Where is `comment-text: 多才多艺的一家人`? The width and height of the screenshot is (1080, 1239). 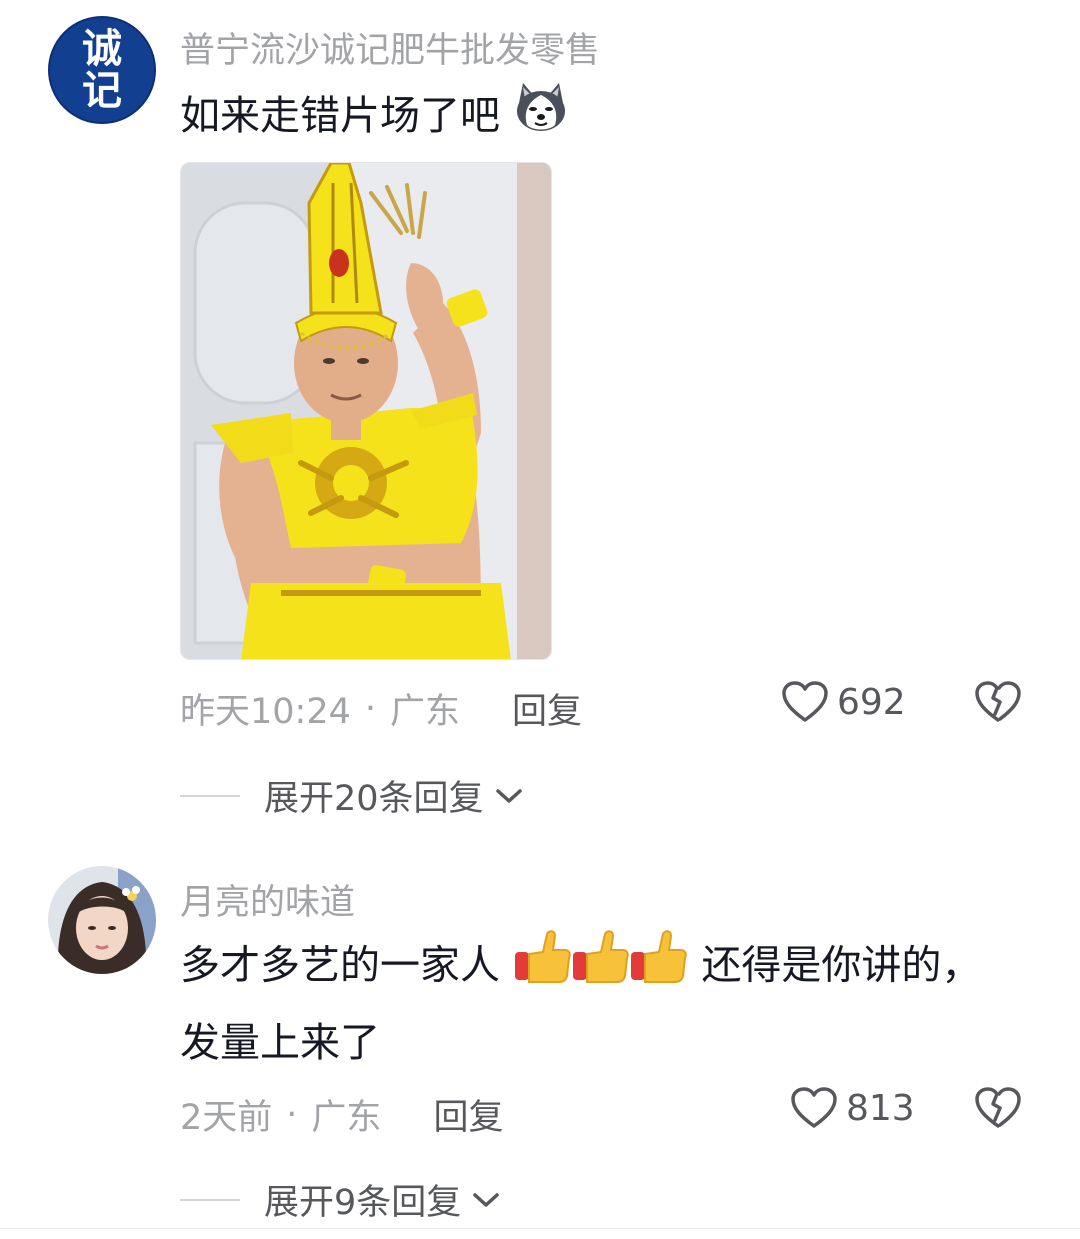
comment-text: 多才多艺的一家人 is located at coordinates (340, 965).